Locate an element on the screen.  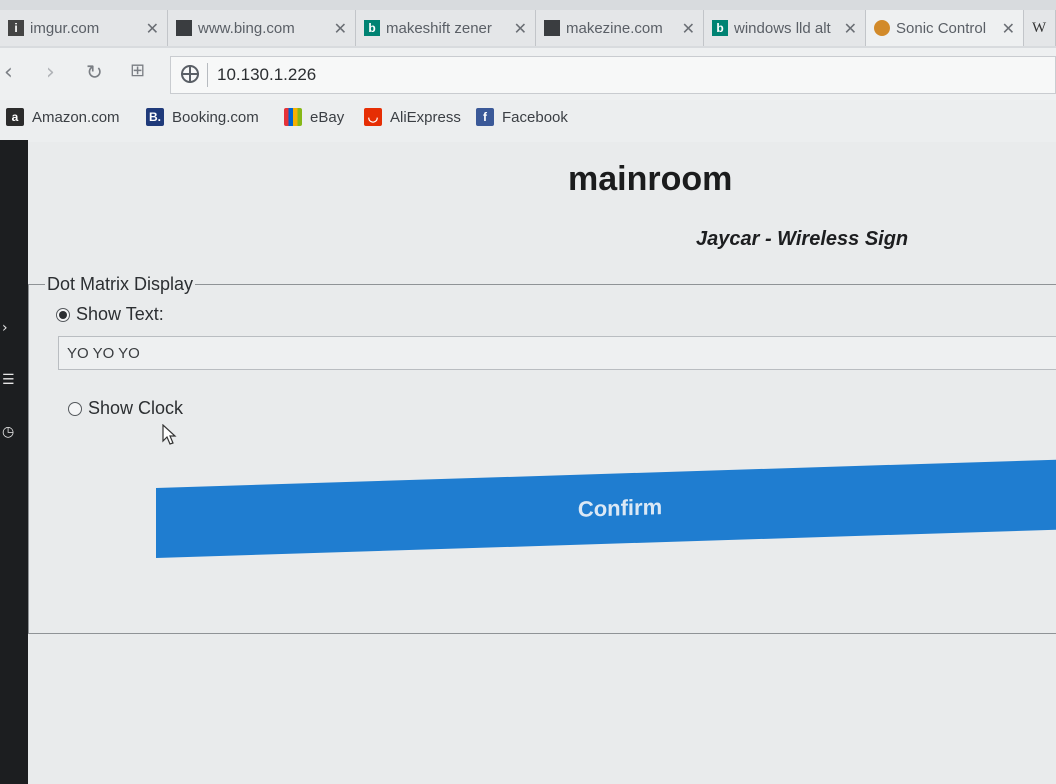
page-title: mainroom is located at coordinates (650, 179).